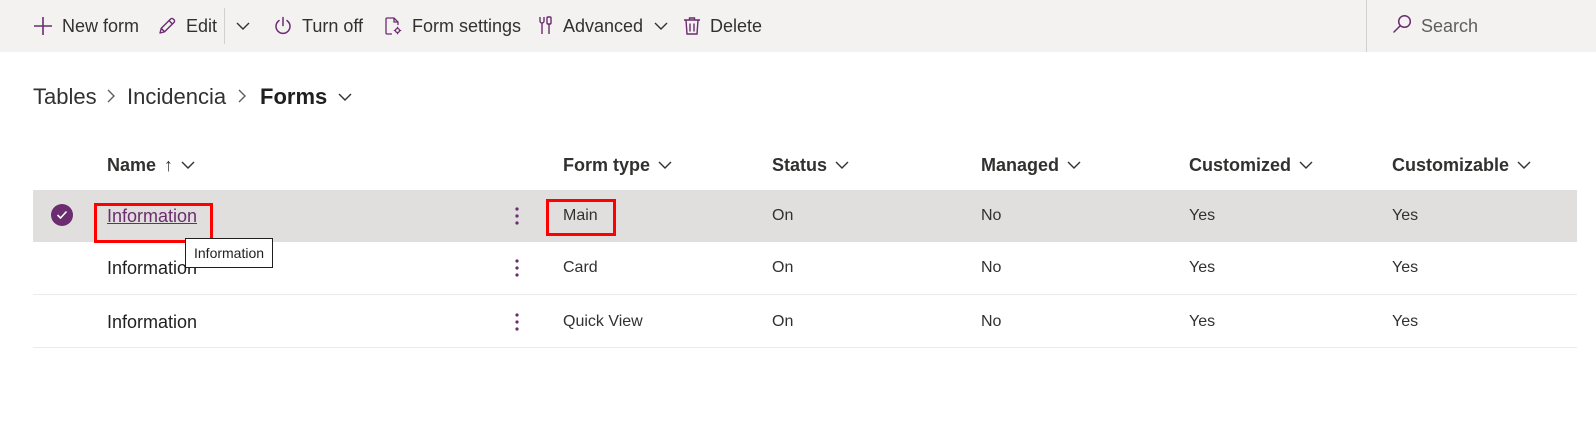 This screenshot has width=1596, height=426. I want to click on search-divider, so click(1366, 26).